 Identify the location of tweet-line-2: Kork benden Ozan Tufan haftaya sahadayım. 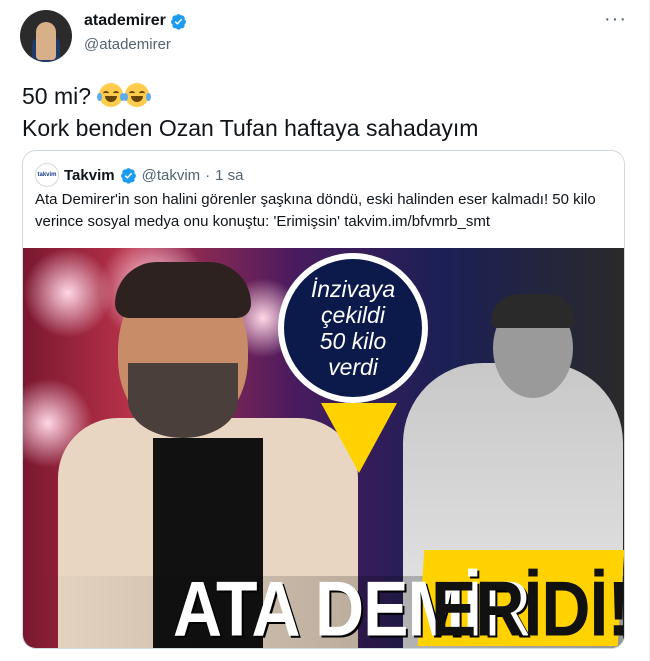
(250, 128).